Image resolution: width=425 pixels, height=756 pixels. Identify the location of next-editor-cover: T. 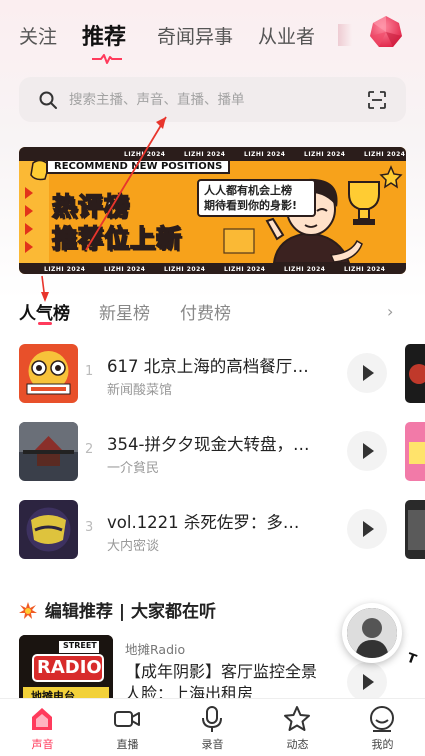
(415, 667).